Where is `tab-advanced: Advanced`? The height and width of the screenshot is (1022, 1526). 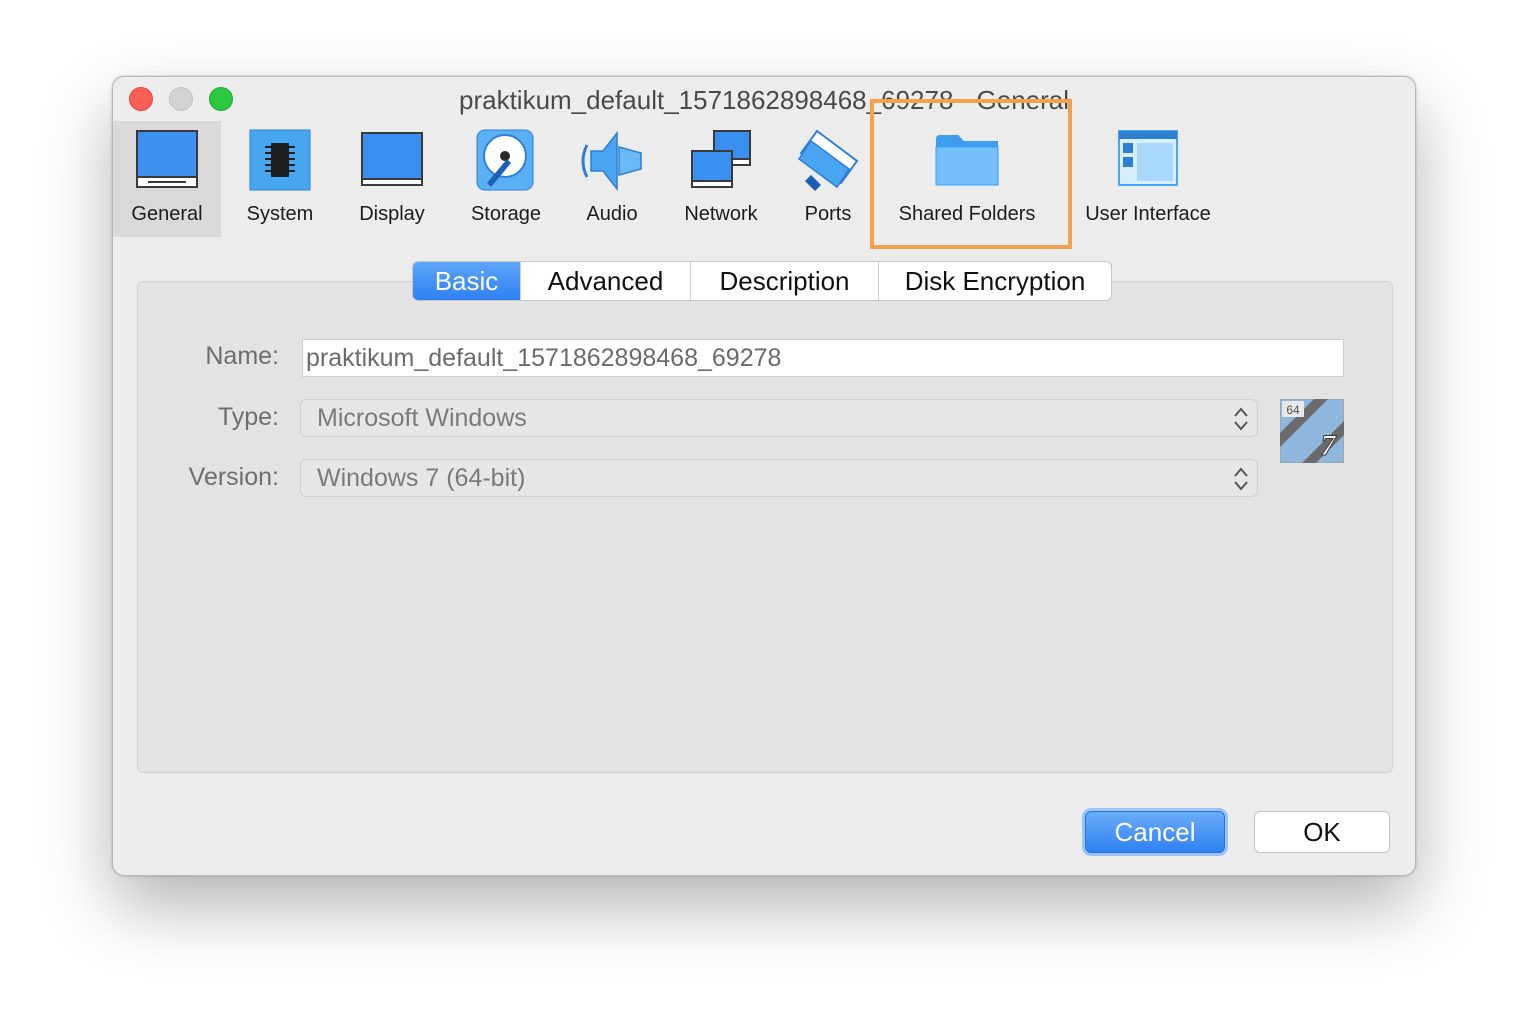
tab-advanced: Advanced is located at coordinates (606, 281).